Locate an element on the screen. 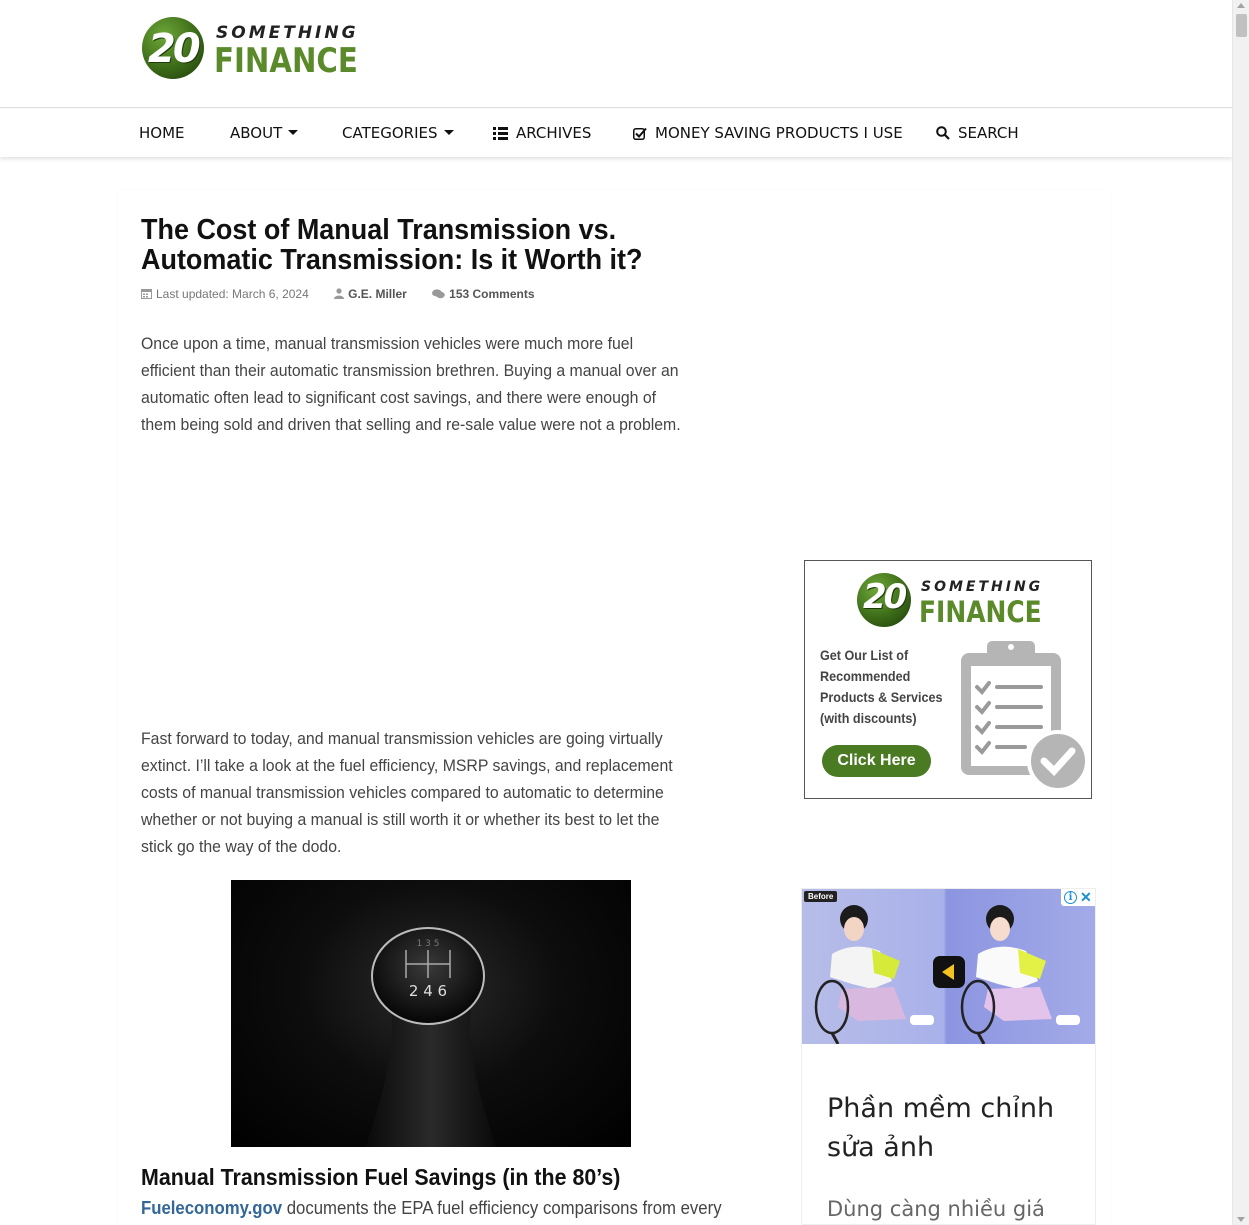  nav-archives-label: ARCHIVES is located at coordinates (554, 133).